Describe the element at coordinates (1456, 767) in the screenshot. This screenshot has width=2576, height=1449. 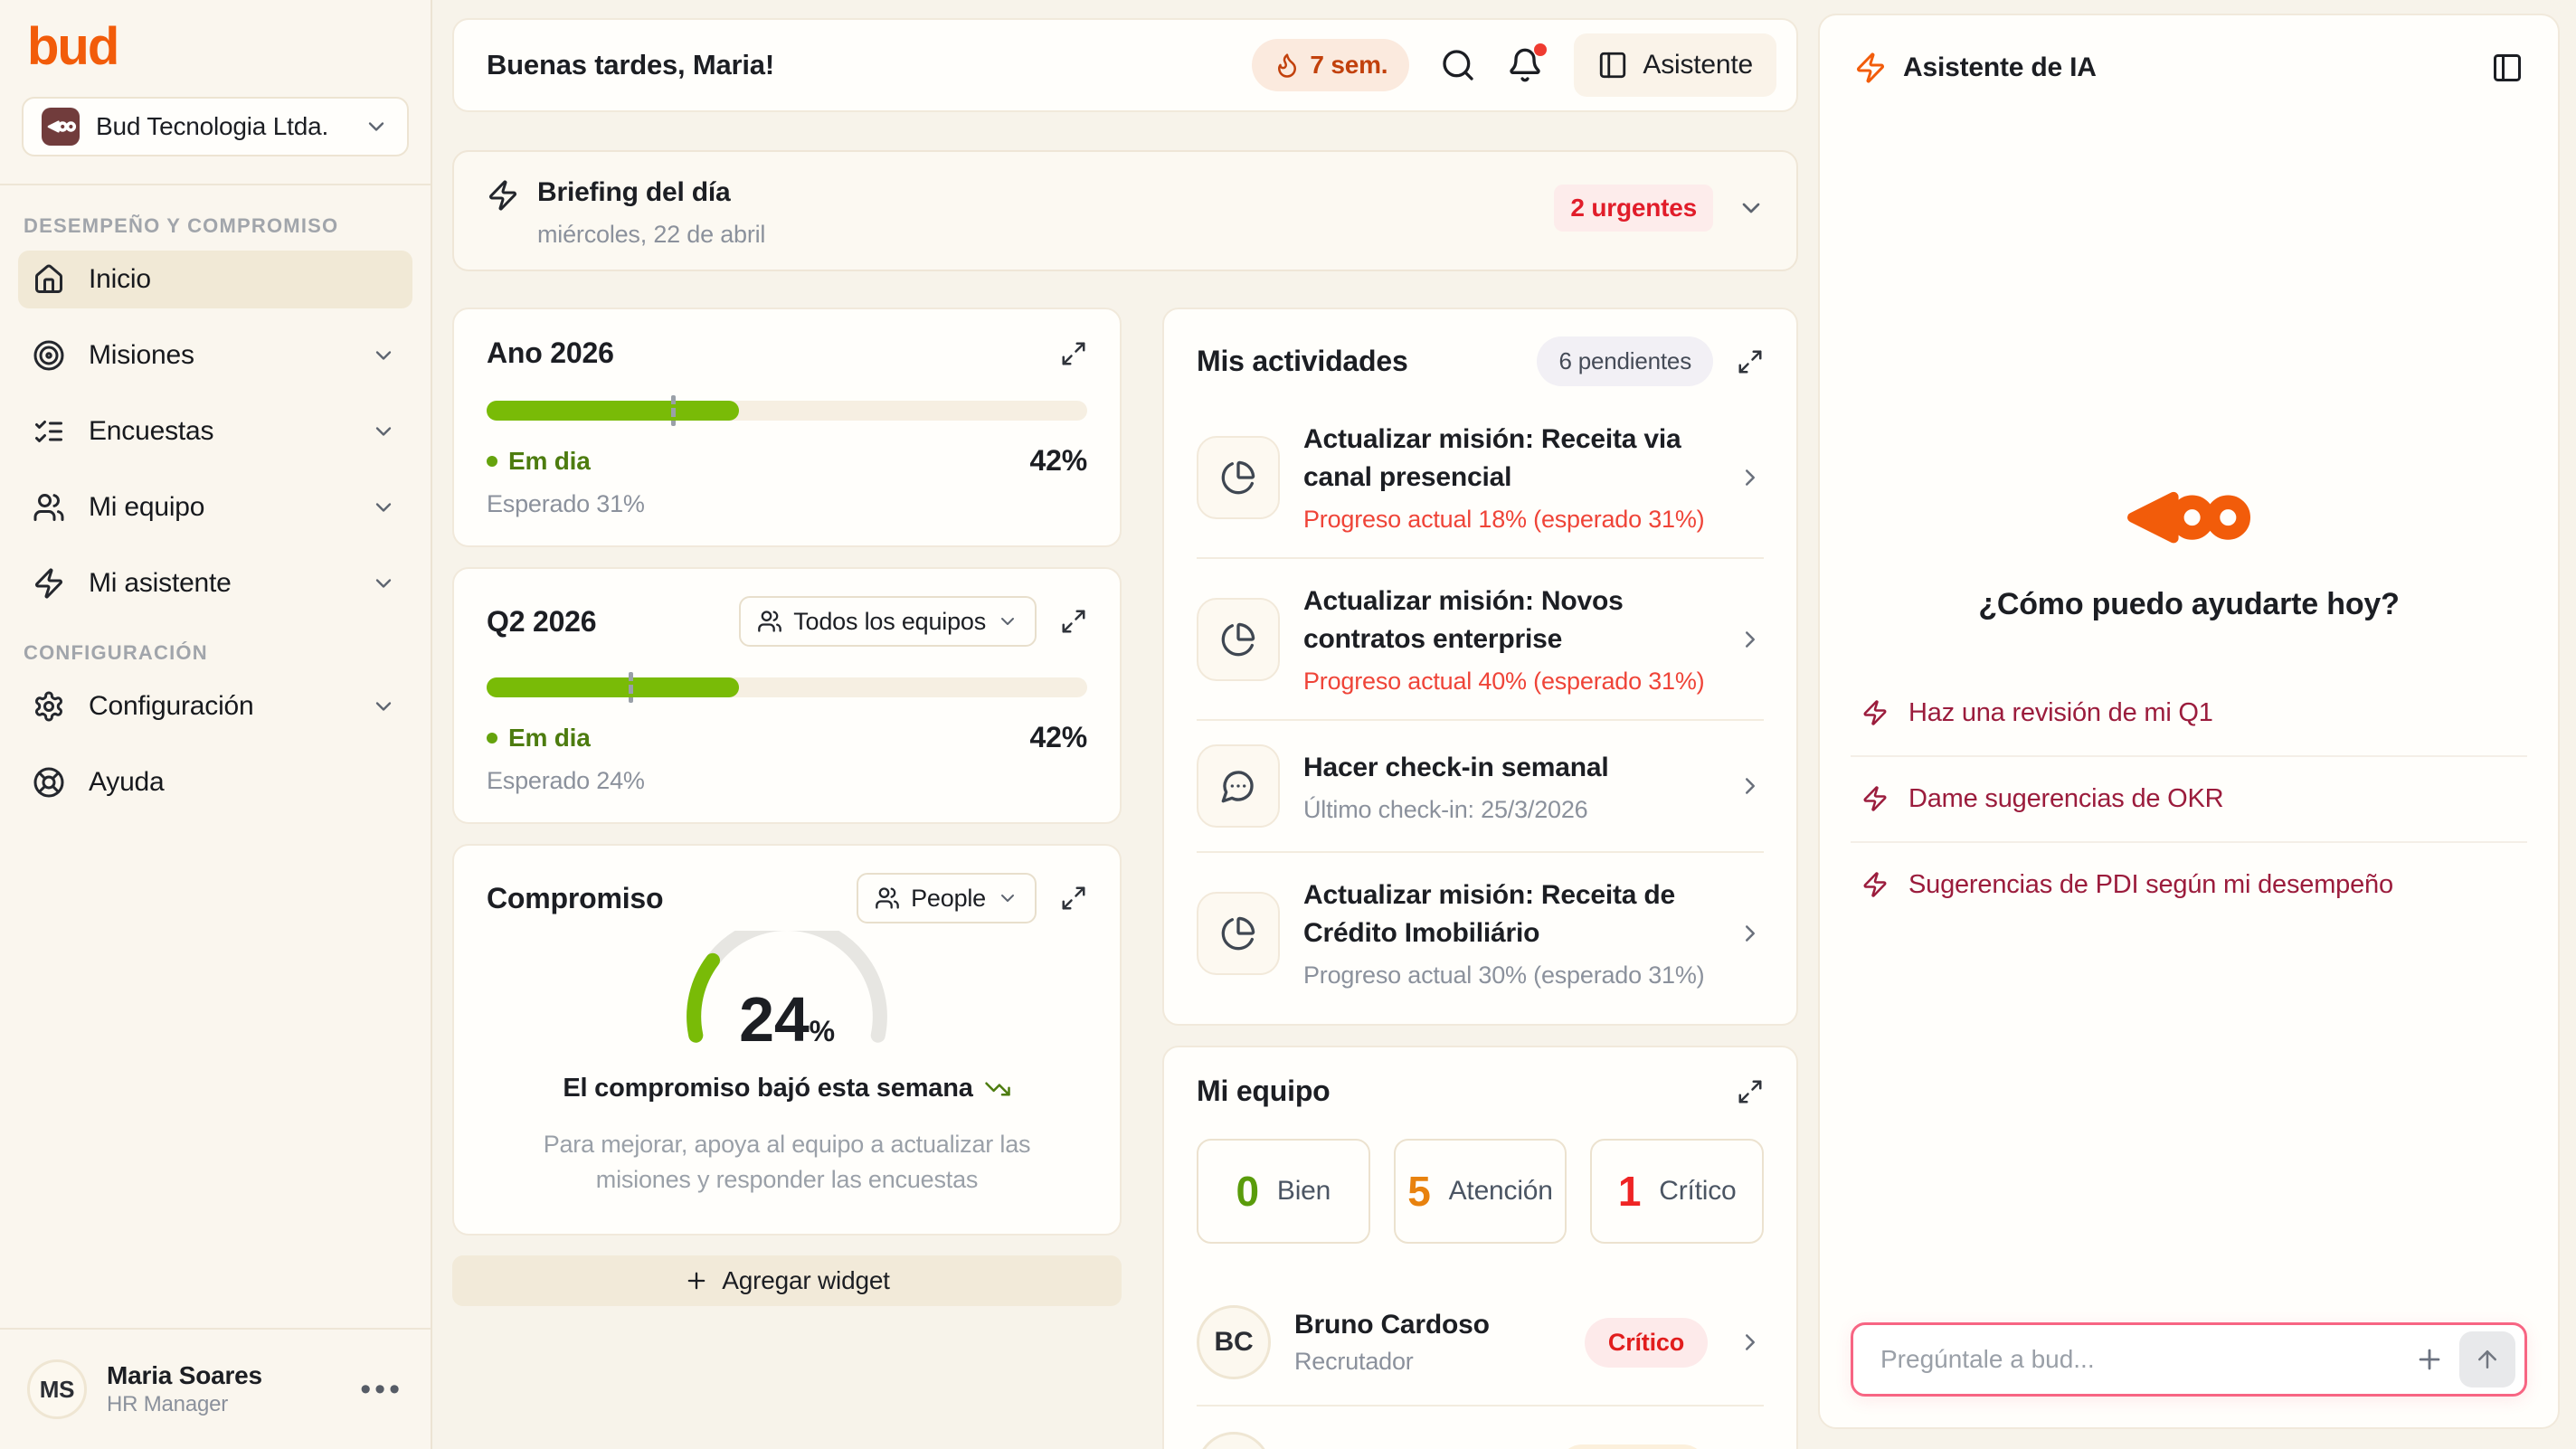
I see `activity-title: Hacer check-in semanal` at that location.